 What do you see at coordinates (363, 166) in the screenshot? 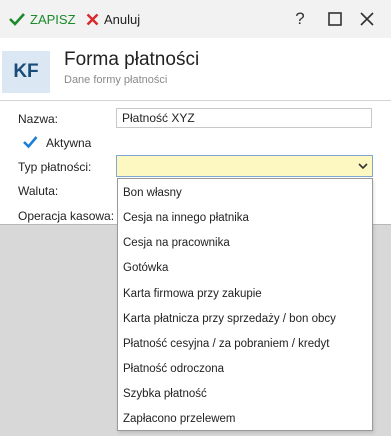
I see `chevron-down-icon` at bounding box center [363, 166].